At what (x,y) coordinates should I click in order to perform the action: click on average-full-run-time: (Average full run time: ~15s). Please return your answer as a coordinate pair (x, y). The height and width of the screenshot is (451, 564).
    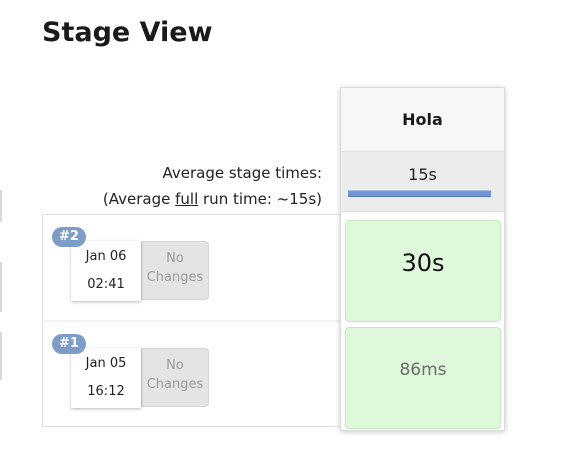
    Looking at the image, I should click on (182, 199).